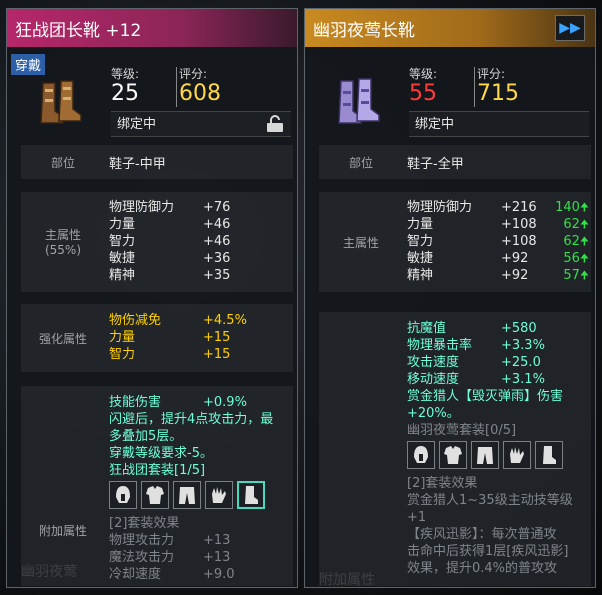 The width and height of the screenshot is (602, 595). Describe the element at coordinates (62, 339) in the screenshot. I see `enhance-attr-label: 强化属性` at that location.